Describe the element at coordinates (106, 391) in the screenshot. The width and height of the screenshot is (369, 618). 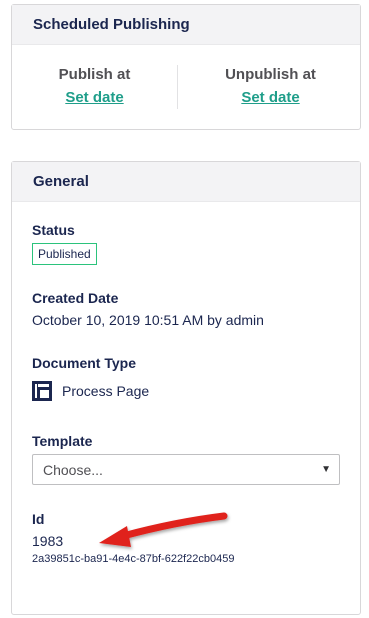
I see `document-type-value: Process Page` at that location.